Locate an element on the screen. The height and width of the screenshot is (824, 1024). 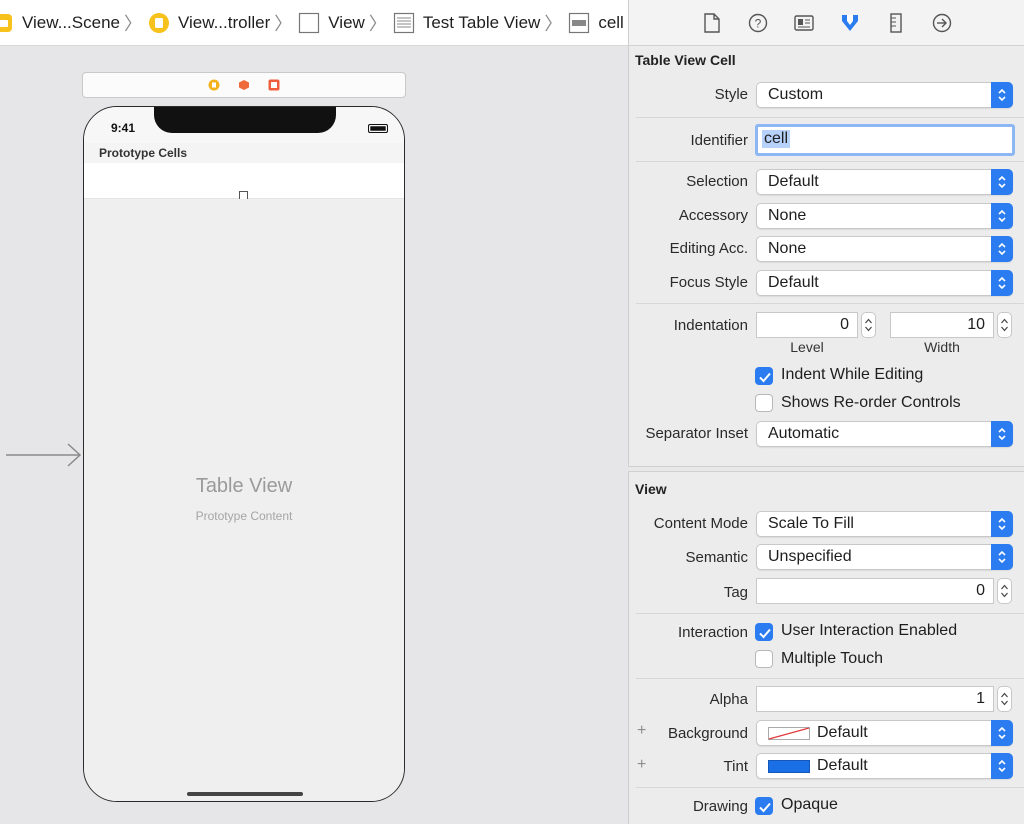
indentation-level-stepper is located at coordinates (868, 325).